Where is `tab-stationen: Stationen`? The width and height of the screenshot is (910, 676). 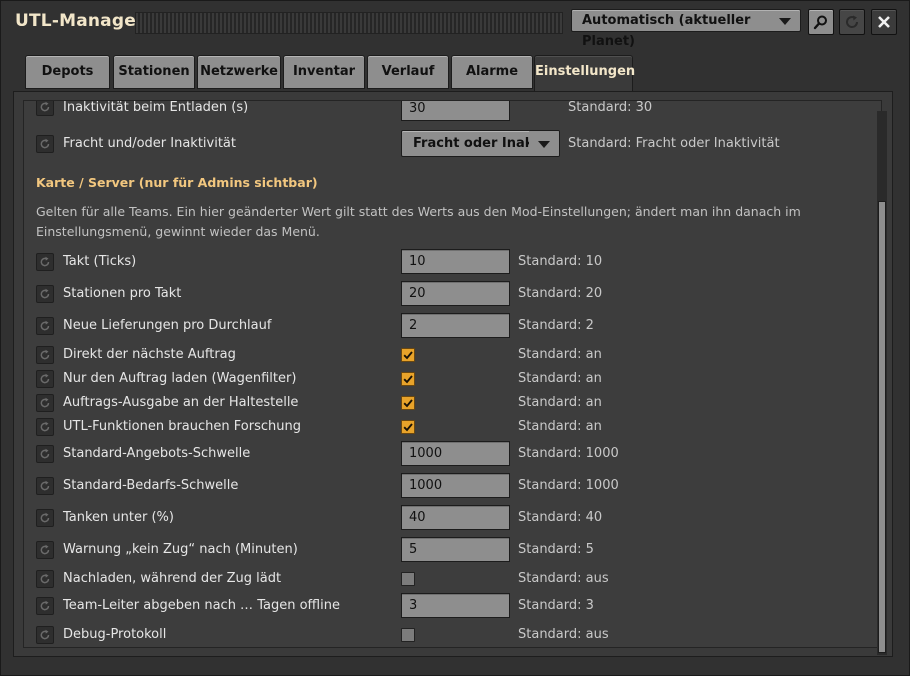
tab-stationen: Stationen is located at coordinates (154, 72).